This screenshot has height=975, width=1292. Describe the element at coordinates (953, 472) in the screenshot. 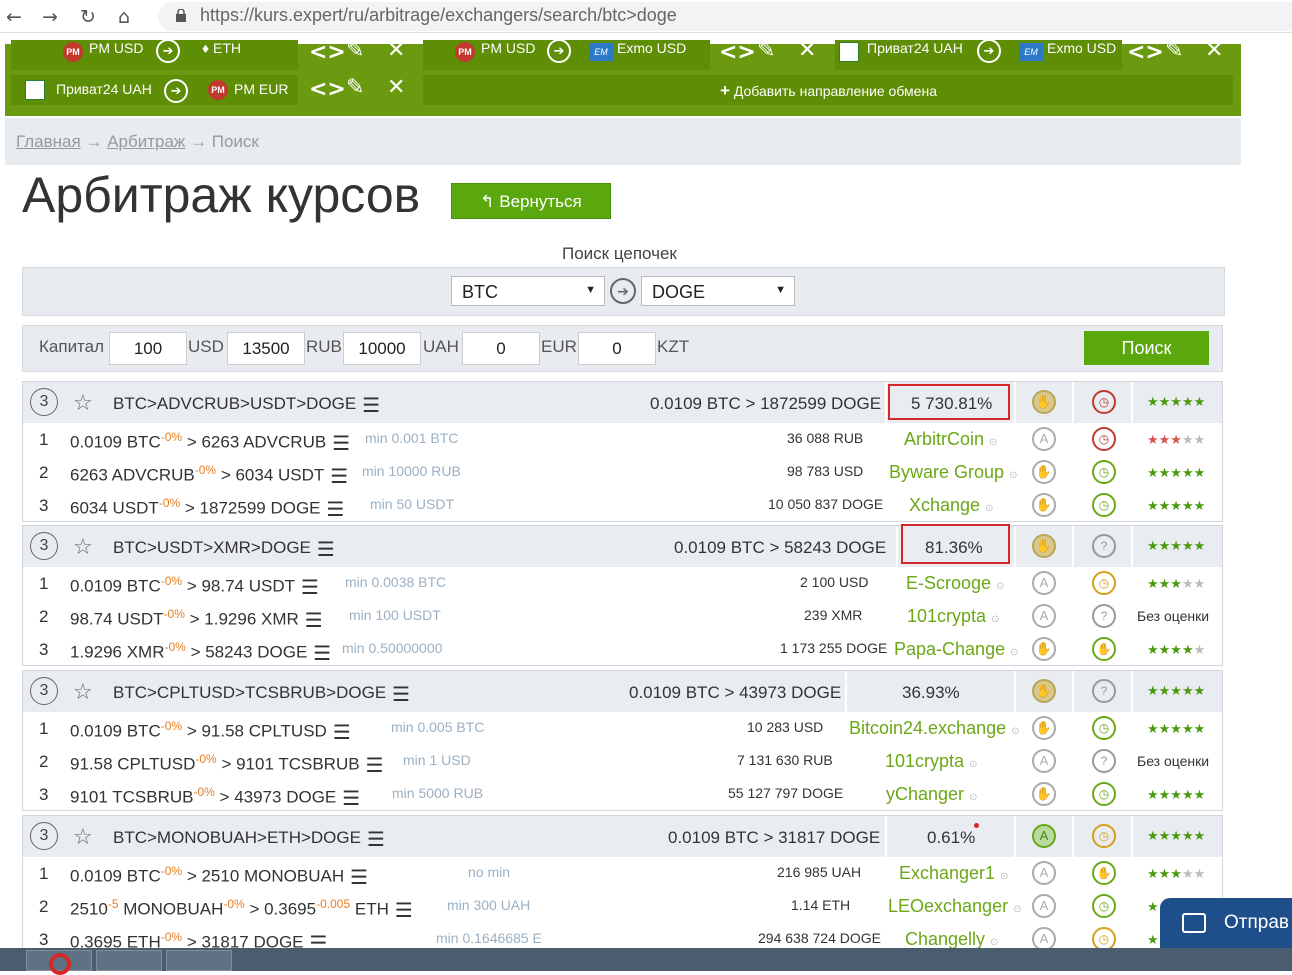

I see `exchanger-link: Byware Group ⊙` at that location.